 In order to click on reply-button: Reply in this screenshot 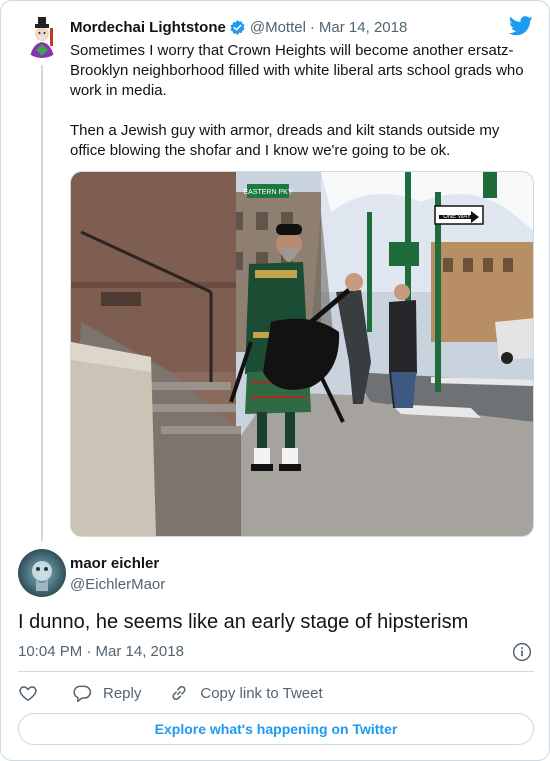, I will do `click(106, 693)`.